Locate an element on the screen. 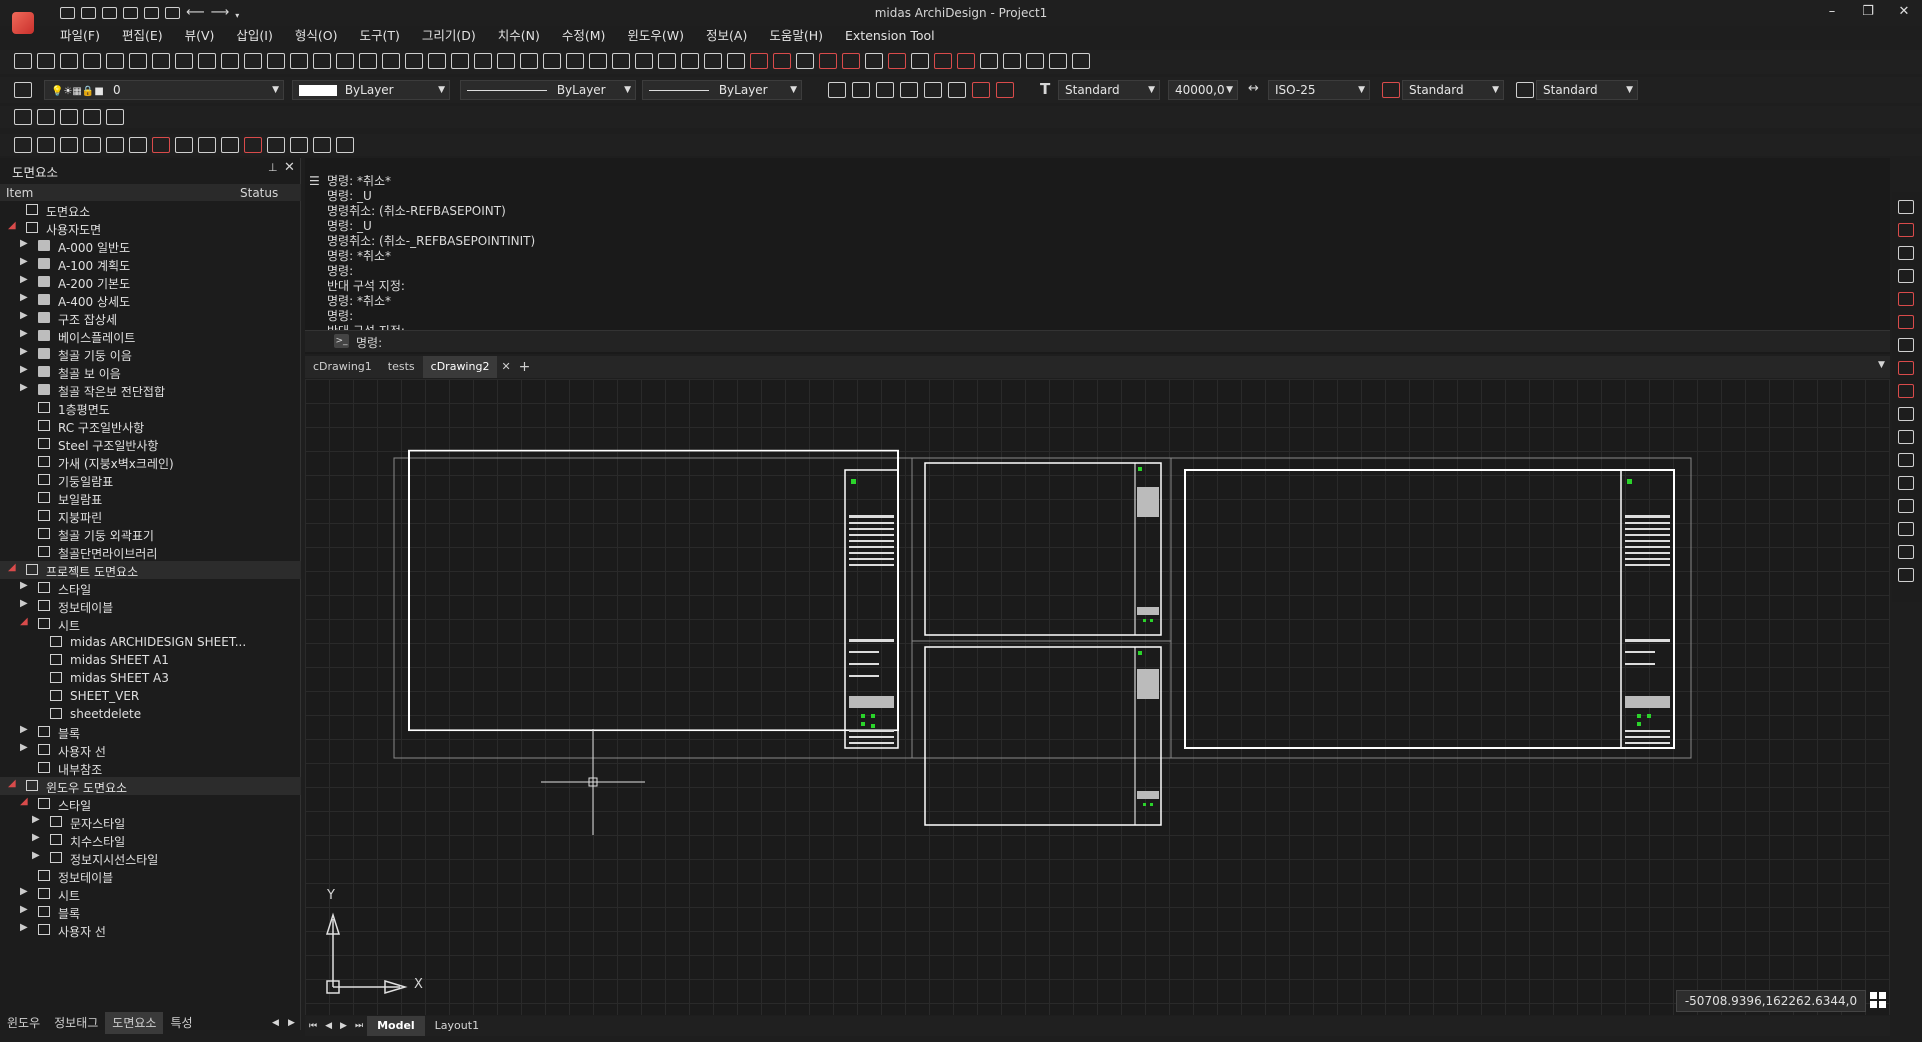 The width and height of the screenshot is (1922, 1042). tab-window: 윈도우 is located at coordinates (23, 1023).